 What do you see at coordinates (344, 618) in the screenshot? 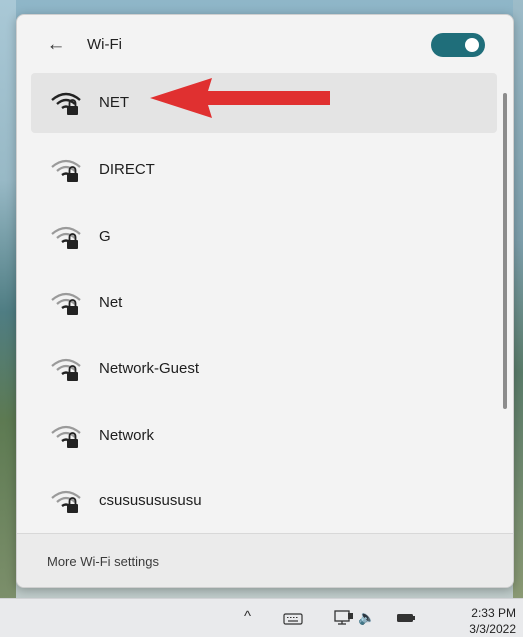
I see `network-icon` at bounding box center [344, 618].